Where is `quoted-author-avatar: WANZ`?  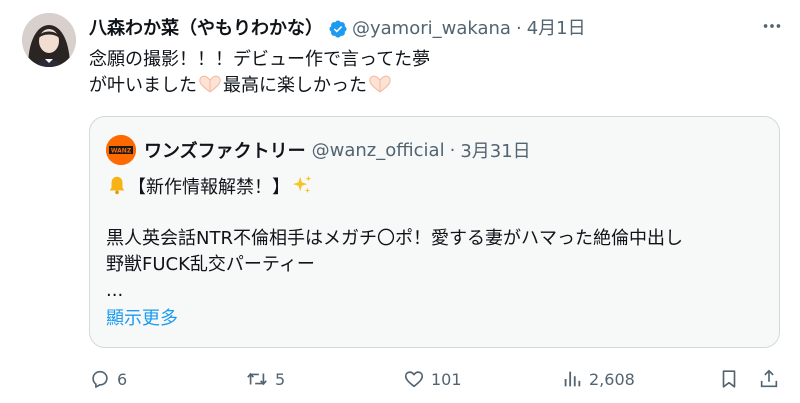 quoted-author-avatar: WANZ is located at coordinates (121, 150).